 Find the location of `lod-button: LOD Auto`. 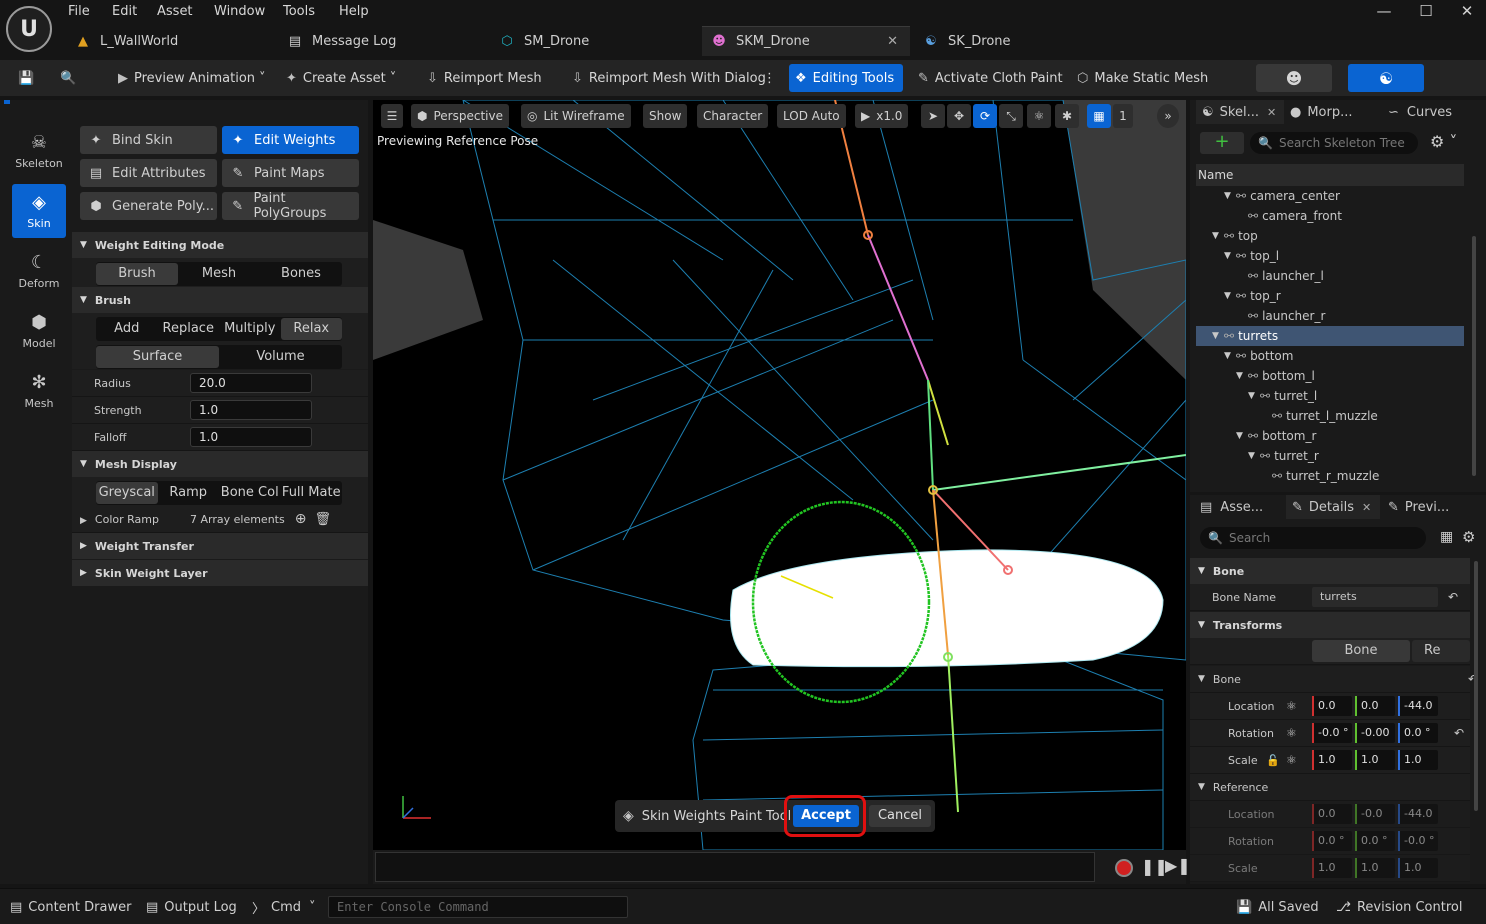

lod-button: LOD Auto is located at coordinates (811, 116).